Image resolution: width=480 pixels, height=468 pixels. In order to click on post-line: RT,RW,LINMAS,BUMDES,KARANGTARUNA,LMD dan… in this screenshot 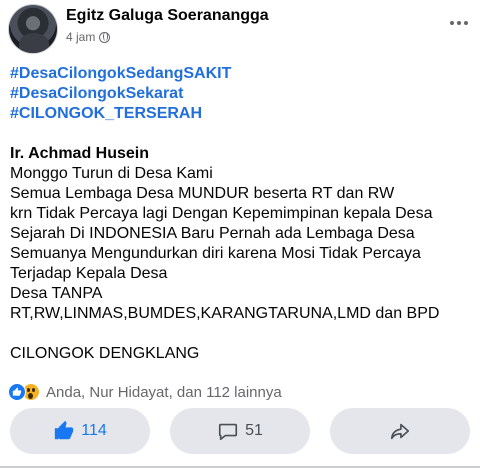, I will do `click(225, 313)`.